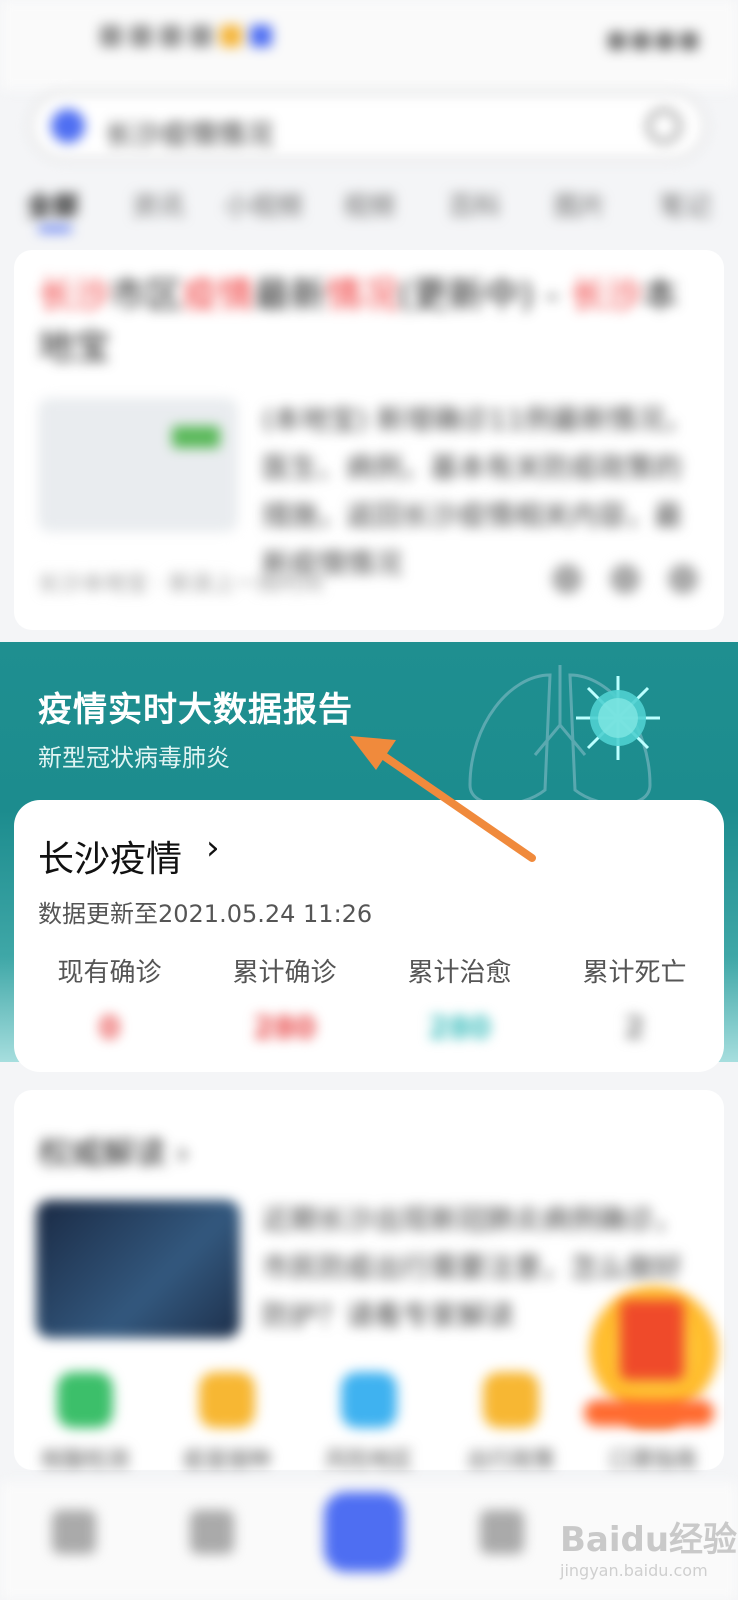 The image size is (738, 1600). I want to click on battery-icon, so click(689, 41).